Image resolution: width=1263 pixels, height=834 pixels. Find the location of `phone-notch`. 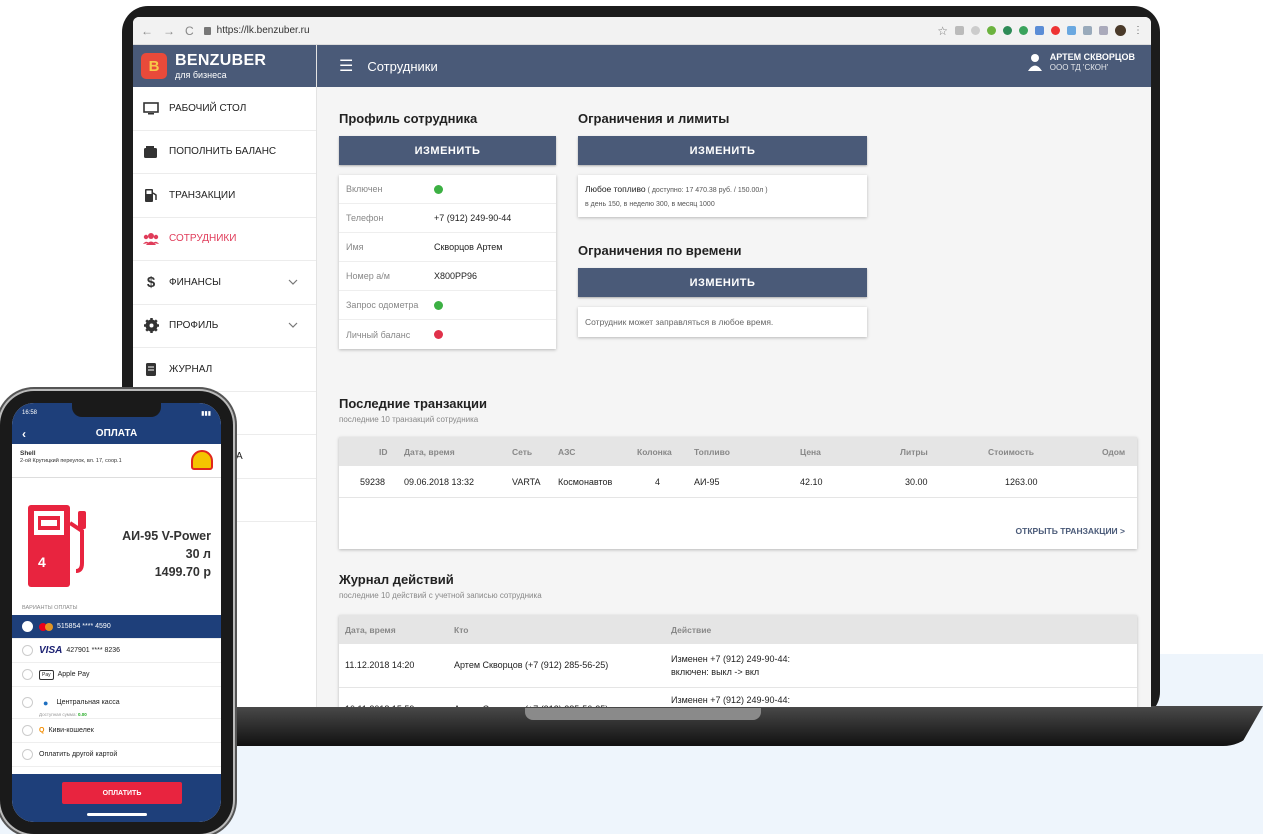

phone-notch is located at coordinates (116, 410).